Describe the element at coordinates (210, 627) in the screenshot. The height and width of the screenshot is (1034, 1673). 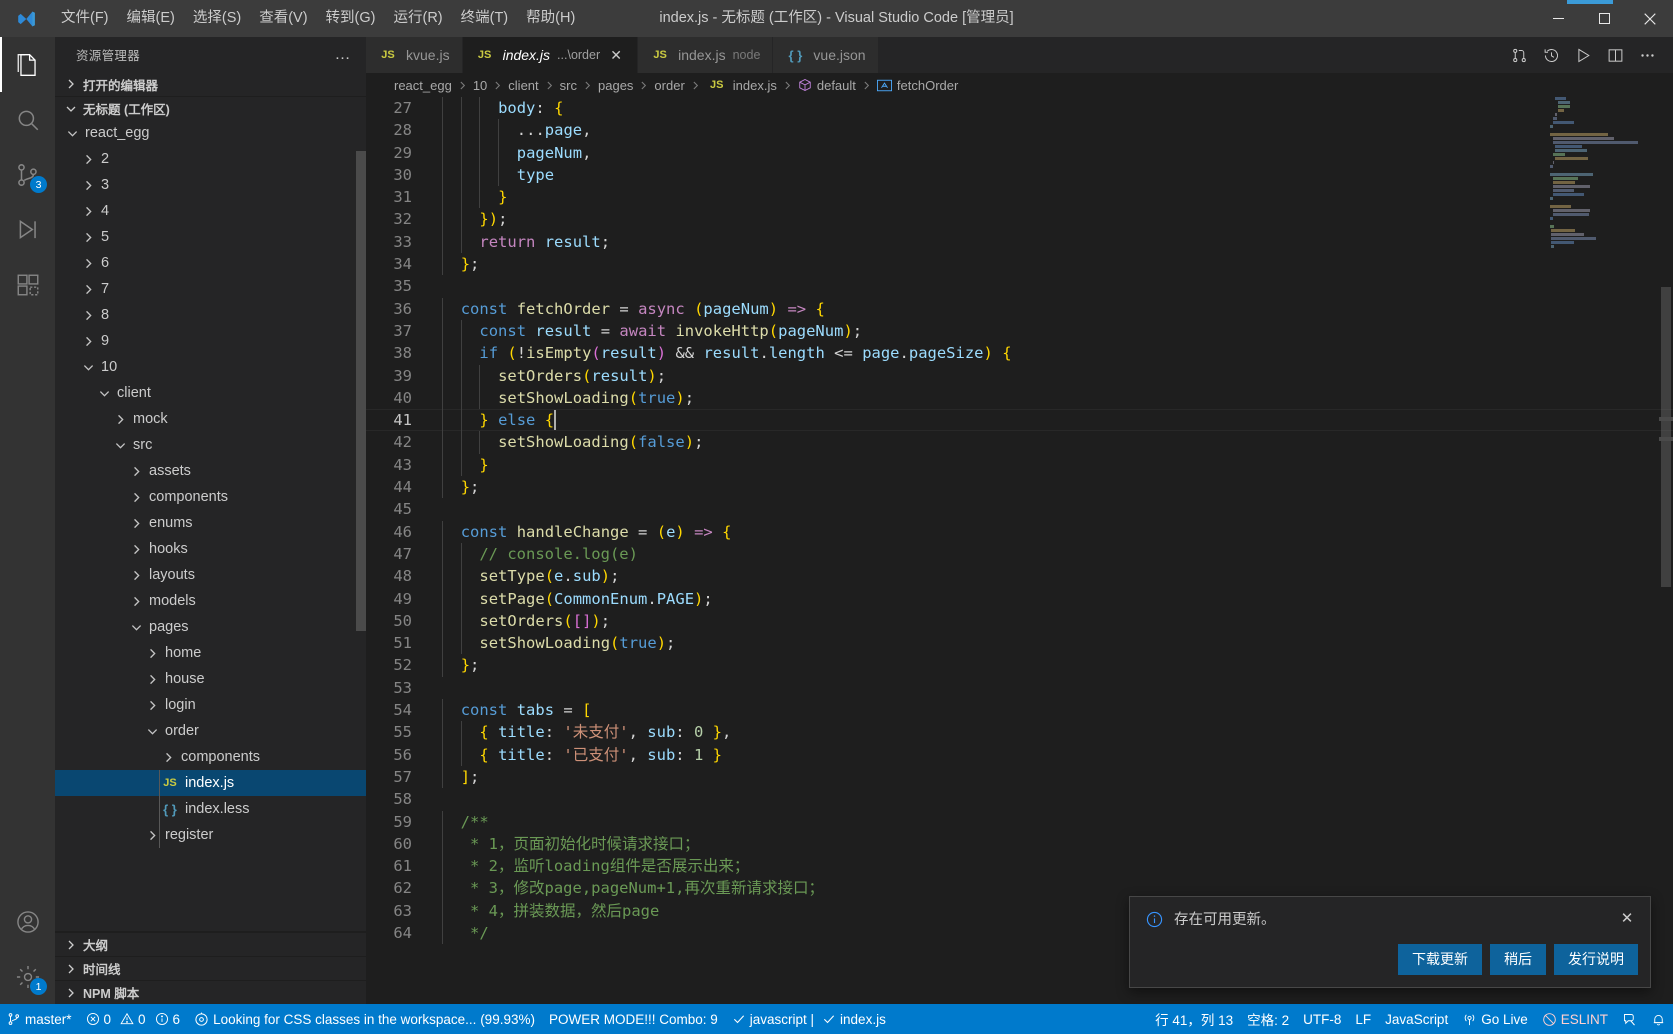
I see `tree-folder-pages: pages` at that location.